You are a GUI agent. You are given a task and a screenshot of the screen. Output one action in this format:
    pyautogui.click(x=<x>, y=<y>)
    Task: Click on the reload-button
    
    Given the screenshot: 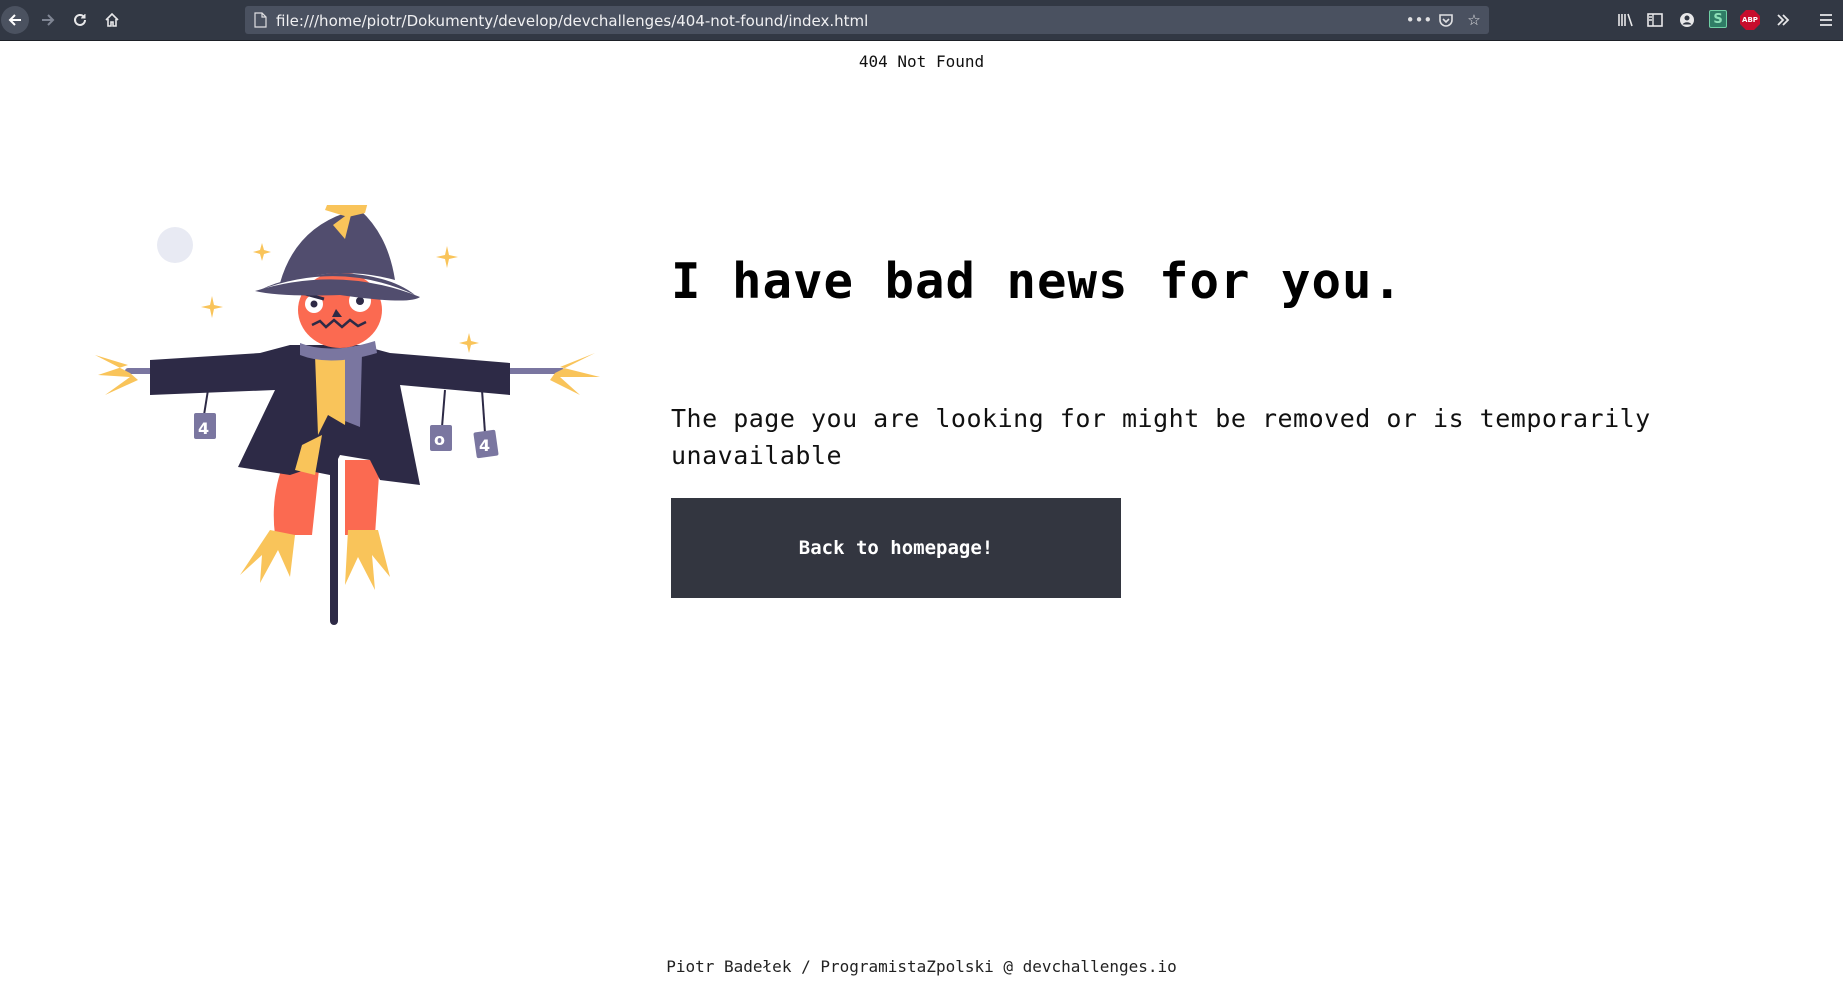 What is the action you would take?
    pyautogui.click(x=80, y=20)
    